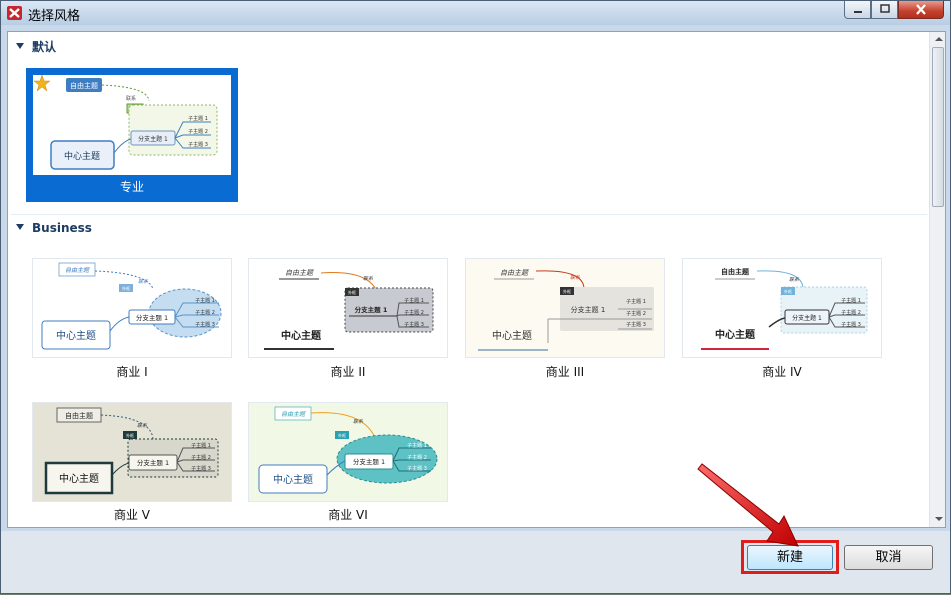 The width and height of the screenshot is (951, 595). Describe the element at coordinates (54, 16) in the screenshot. I see `window-title: 选择风格` at that location.